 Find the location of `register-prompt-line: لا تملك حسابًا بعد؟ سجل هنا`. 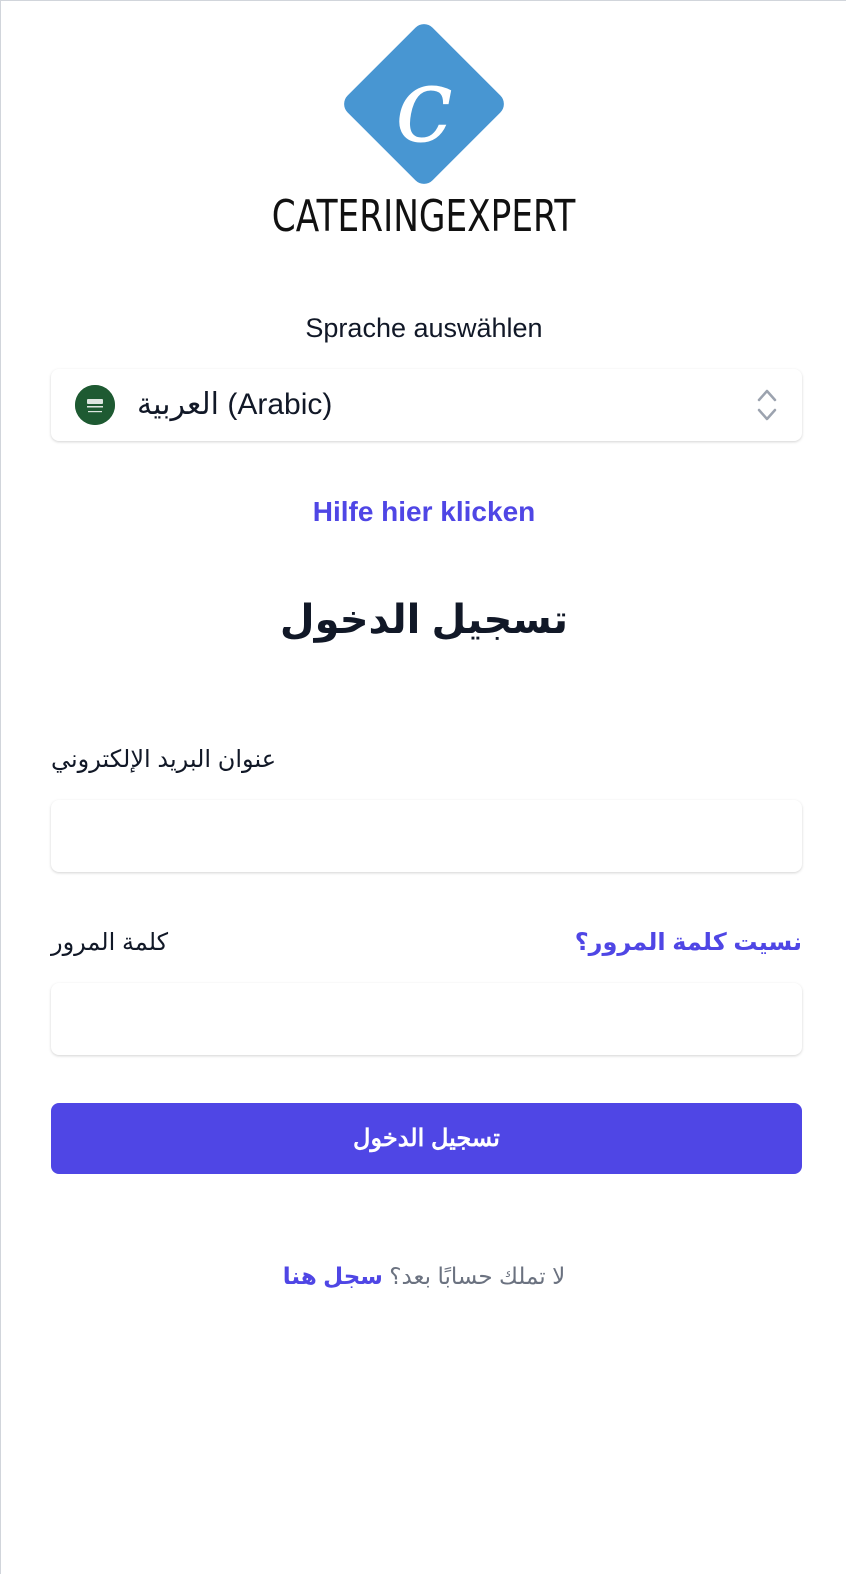

register-prompt-line: لا تملك حسابًا بعد؟ سجل هنا is located at coordinates (423, 1276).